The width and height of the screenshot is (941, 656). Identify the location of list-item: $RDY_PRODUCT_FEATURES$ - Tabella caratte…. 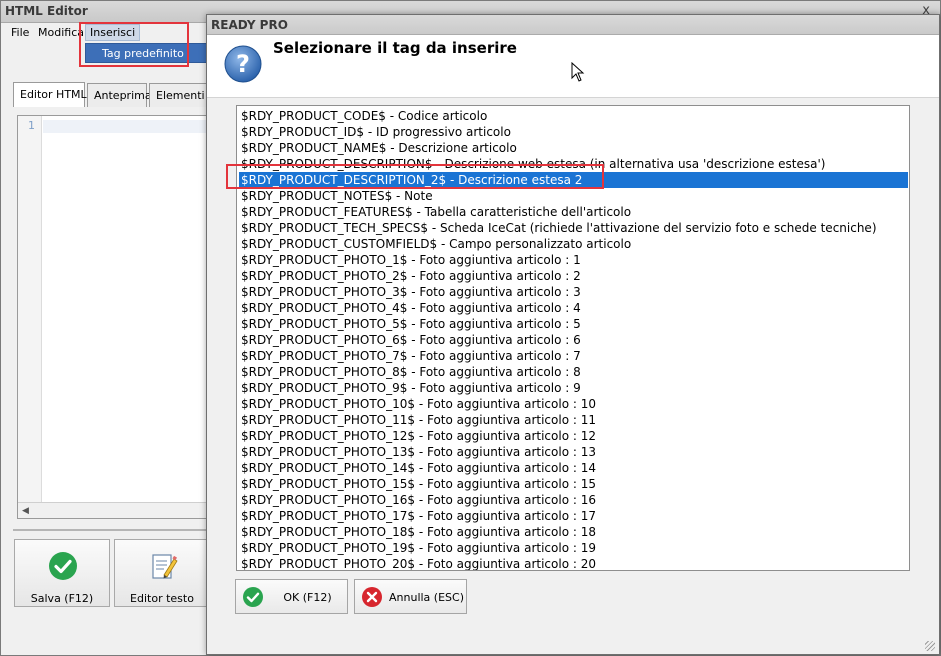
(573, 212).